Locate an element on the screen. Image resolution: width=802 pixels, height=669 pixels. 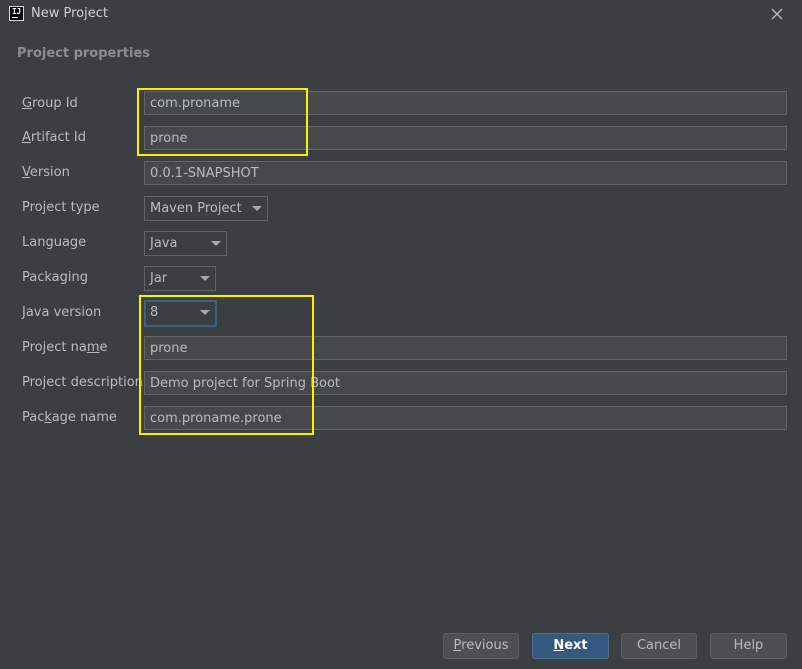
version-field is located at coordinates (465, 173).